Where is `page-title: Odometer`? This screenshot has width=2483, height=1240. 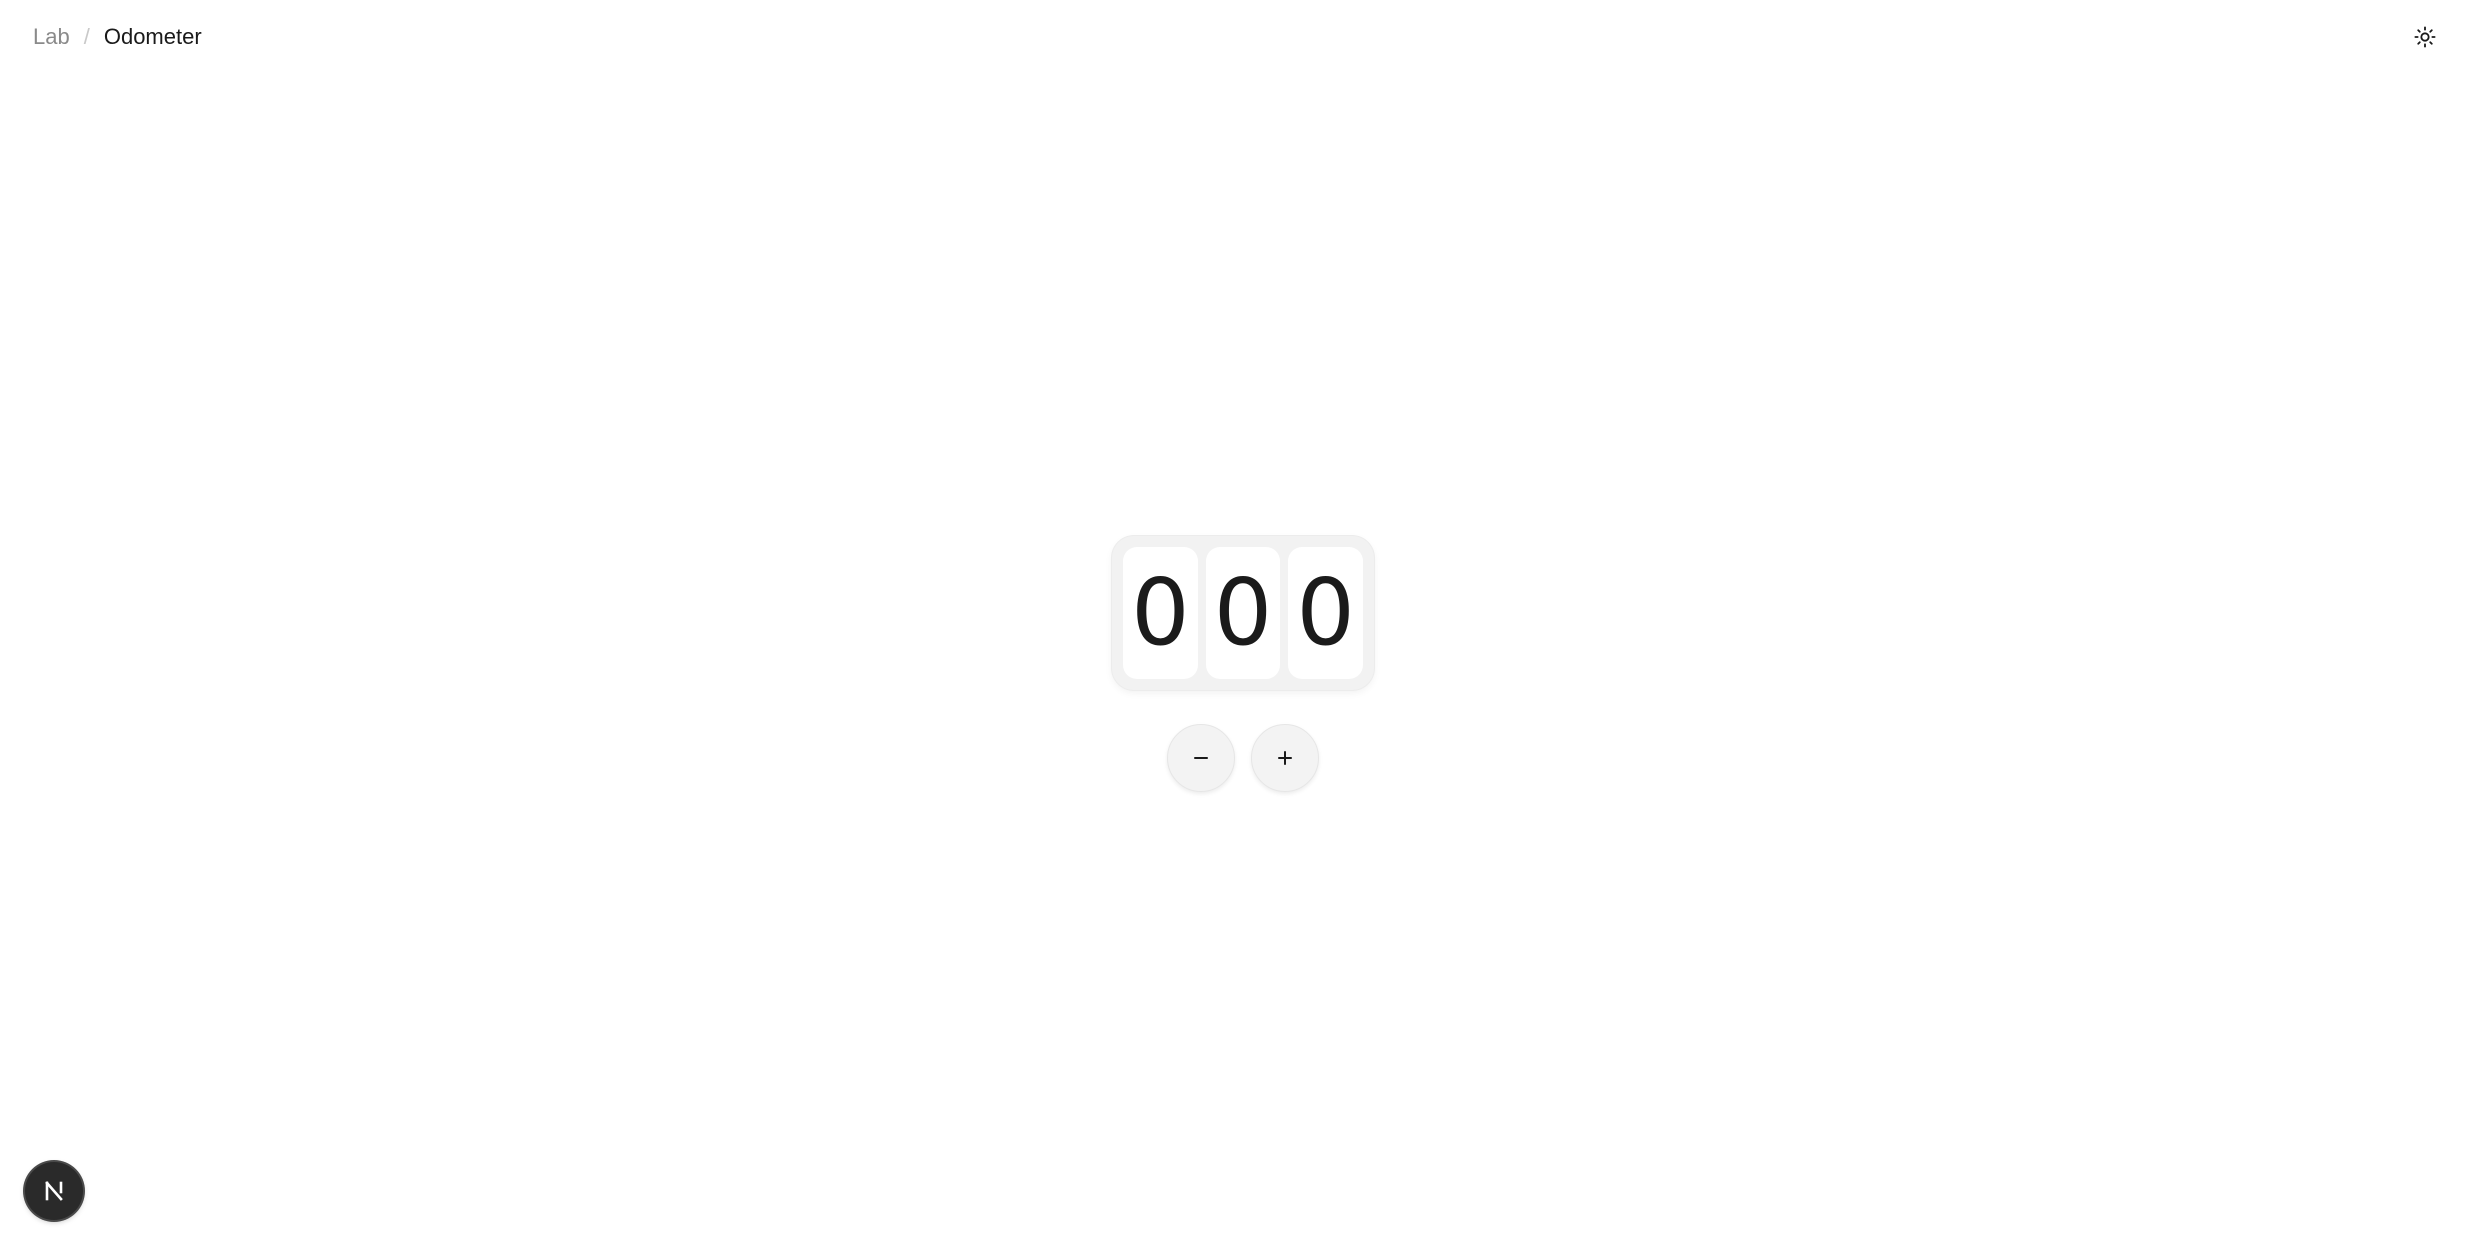
page-title: Odometer is located at coordinates (152, 36).